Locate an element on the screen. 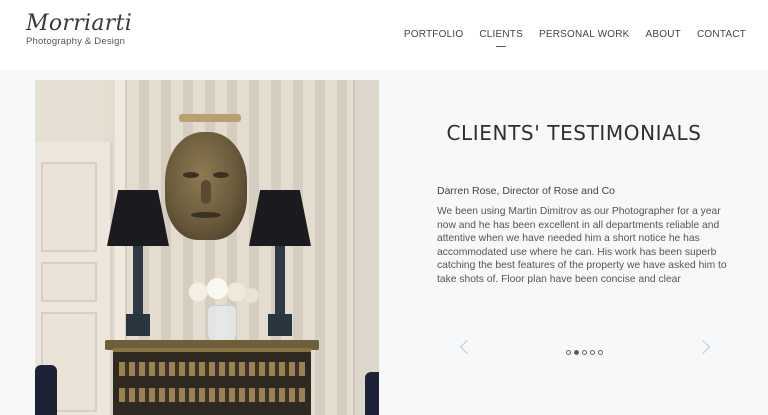  slider-pagination is located at coordinates (584, 352).